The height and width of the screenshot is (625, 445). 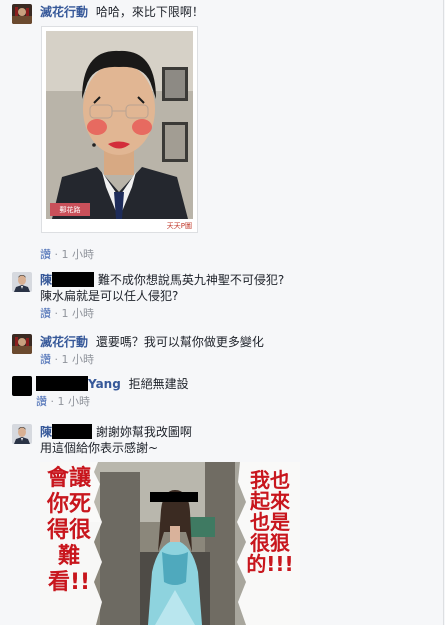 I want to click on photo-sticker-label: 郵花路, so click(x=70, y=210).